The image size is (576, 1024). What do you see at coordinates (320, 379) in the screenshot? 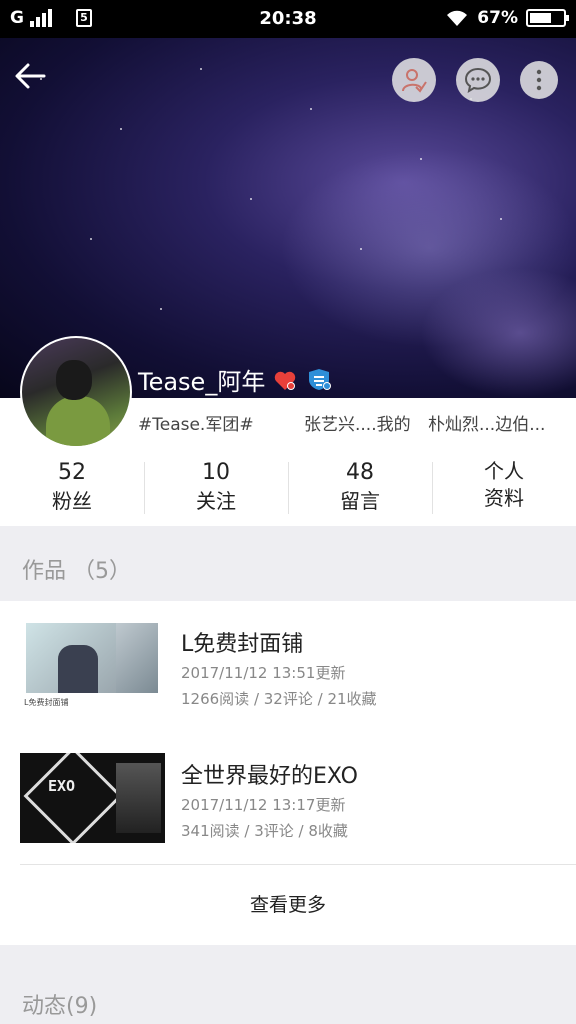
I see `shield-badge-icon` at bounding box center [320, 379].